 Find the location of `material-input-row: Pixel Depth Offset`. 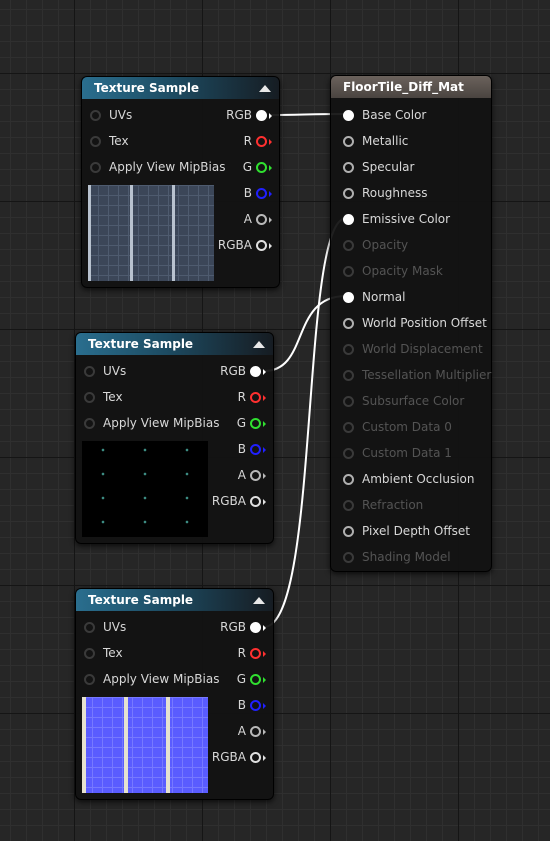

material-input-row: Pixel Depth Offset is located at coordinates (411, 531).